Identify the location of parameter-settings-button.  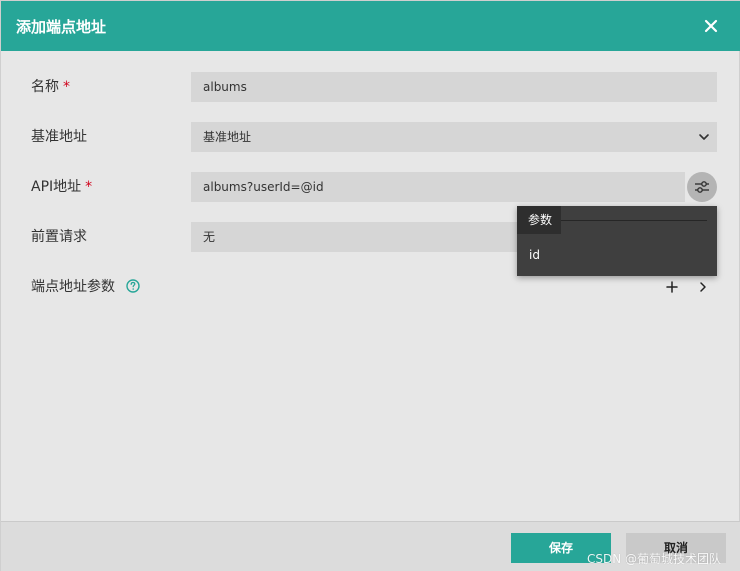
(702, 187).